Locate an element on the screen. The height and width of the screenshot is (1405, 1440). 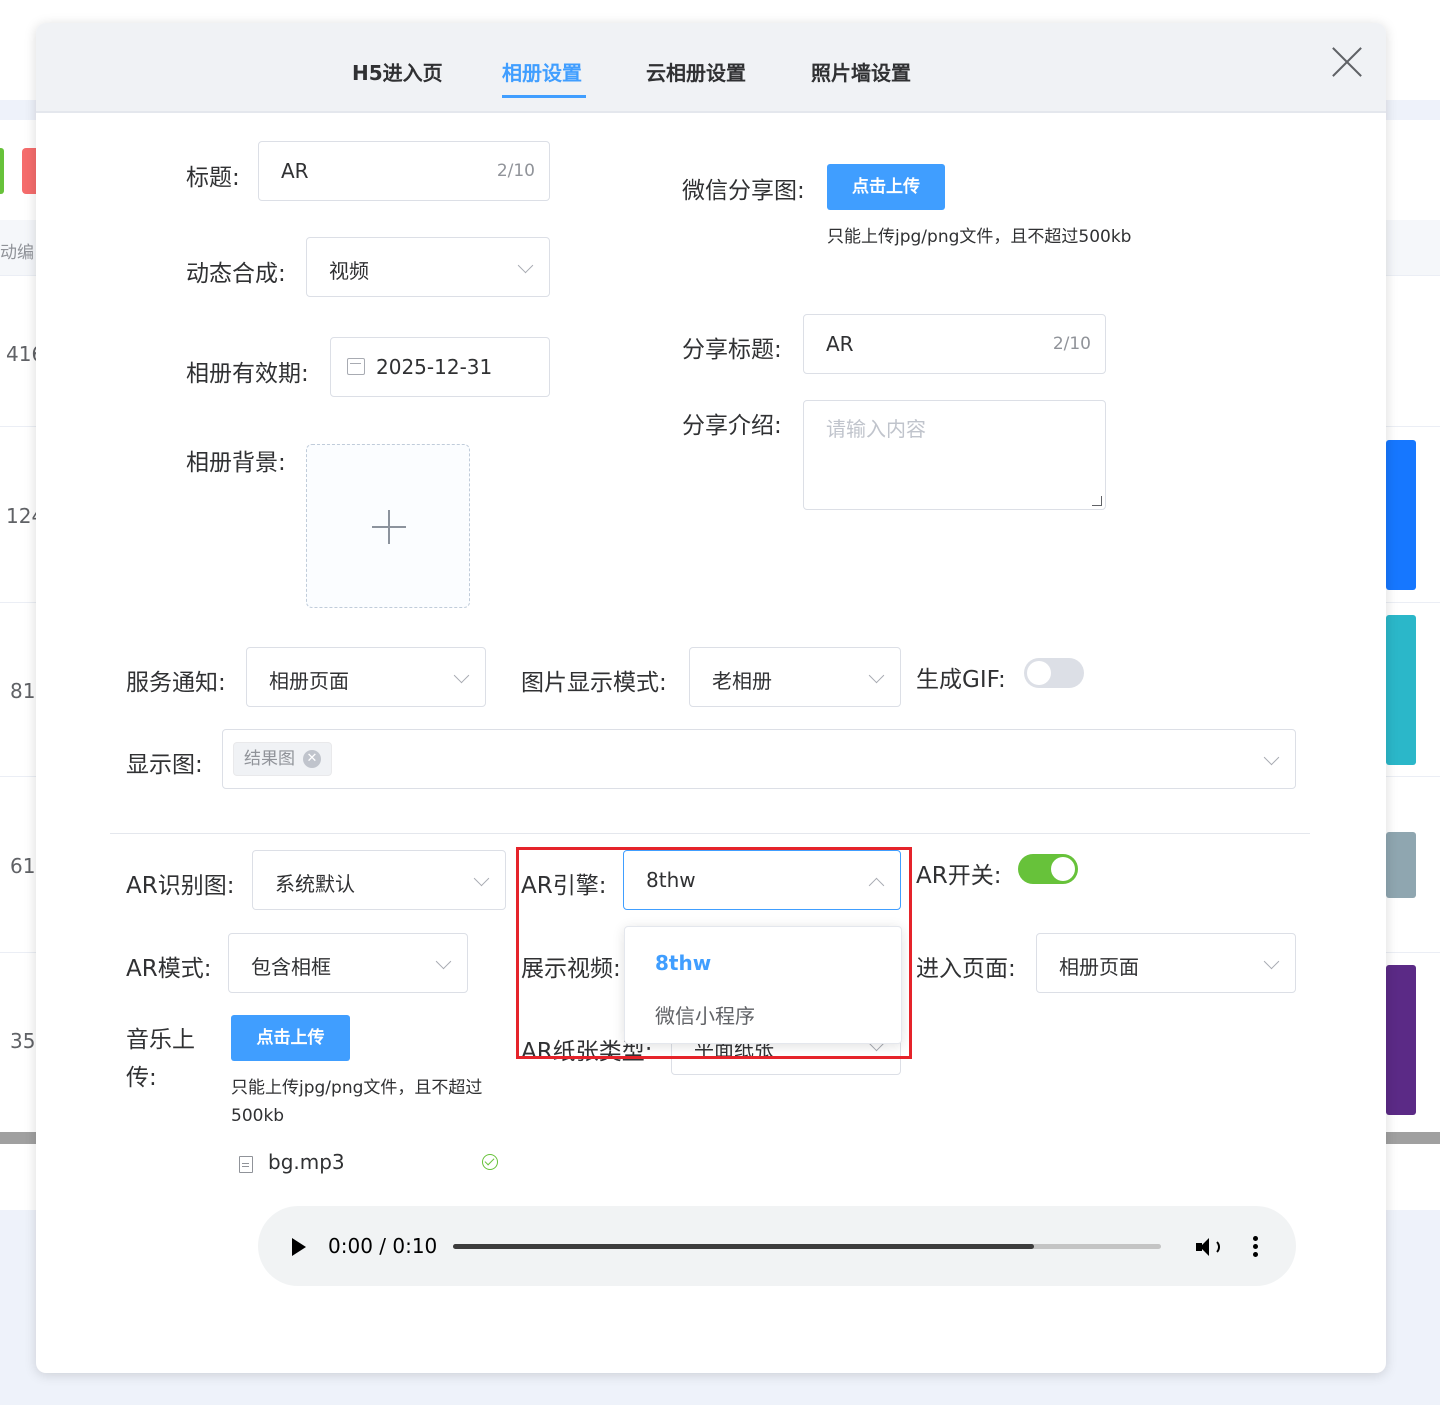
tab-photo-wall: 照片墙设置 is located at coordinates (861, 71).